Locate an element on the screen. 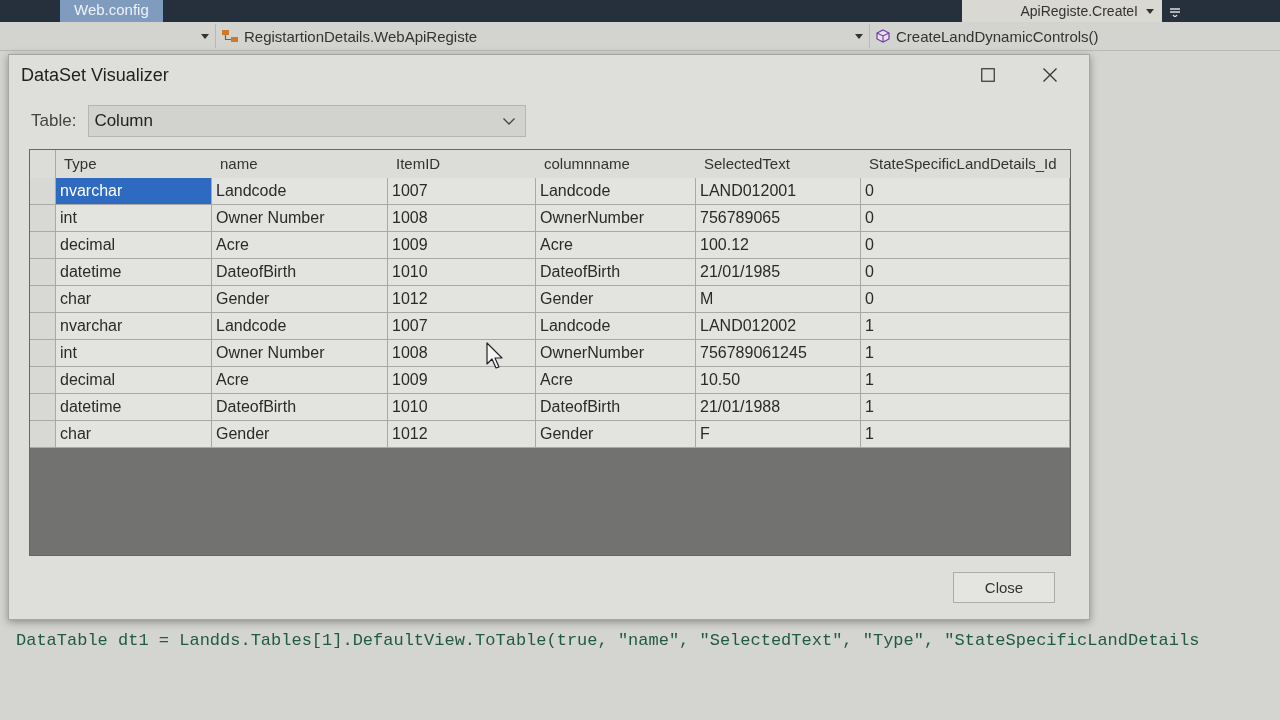  table-cell: LAND012002 is located at coordinates (778, 326).